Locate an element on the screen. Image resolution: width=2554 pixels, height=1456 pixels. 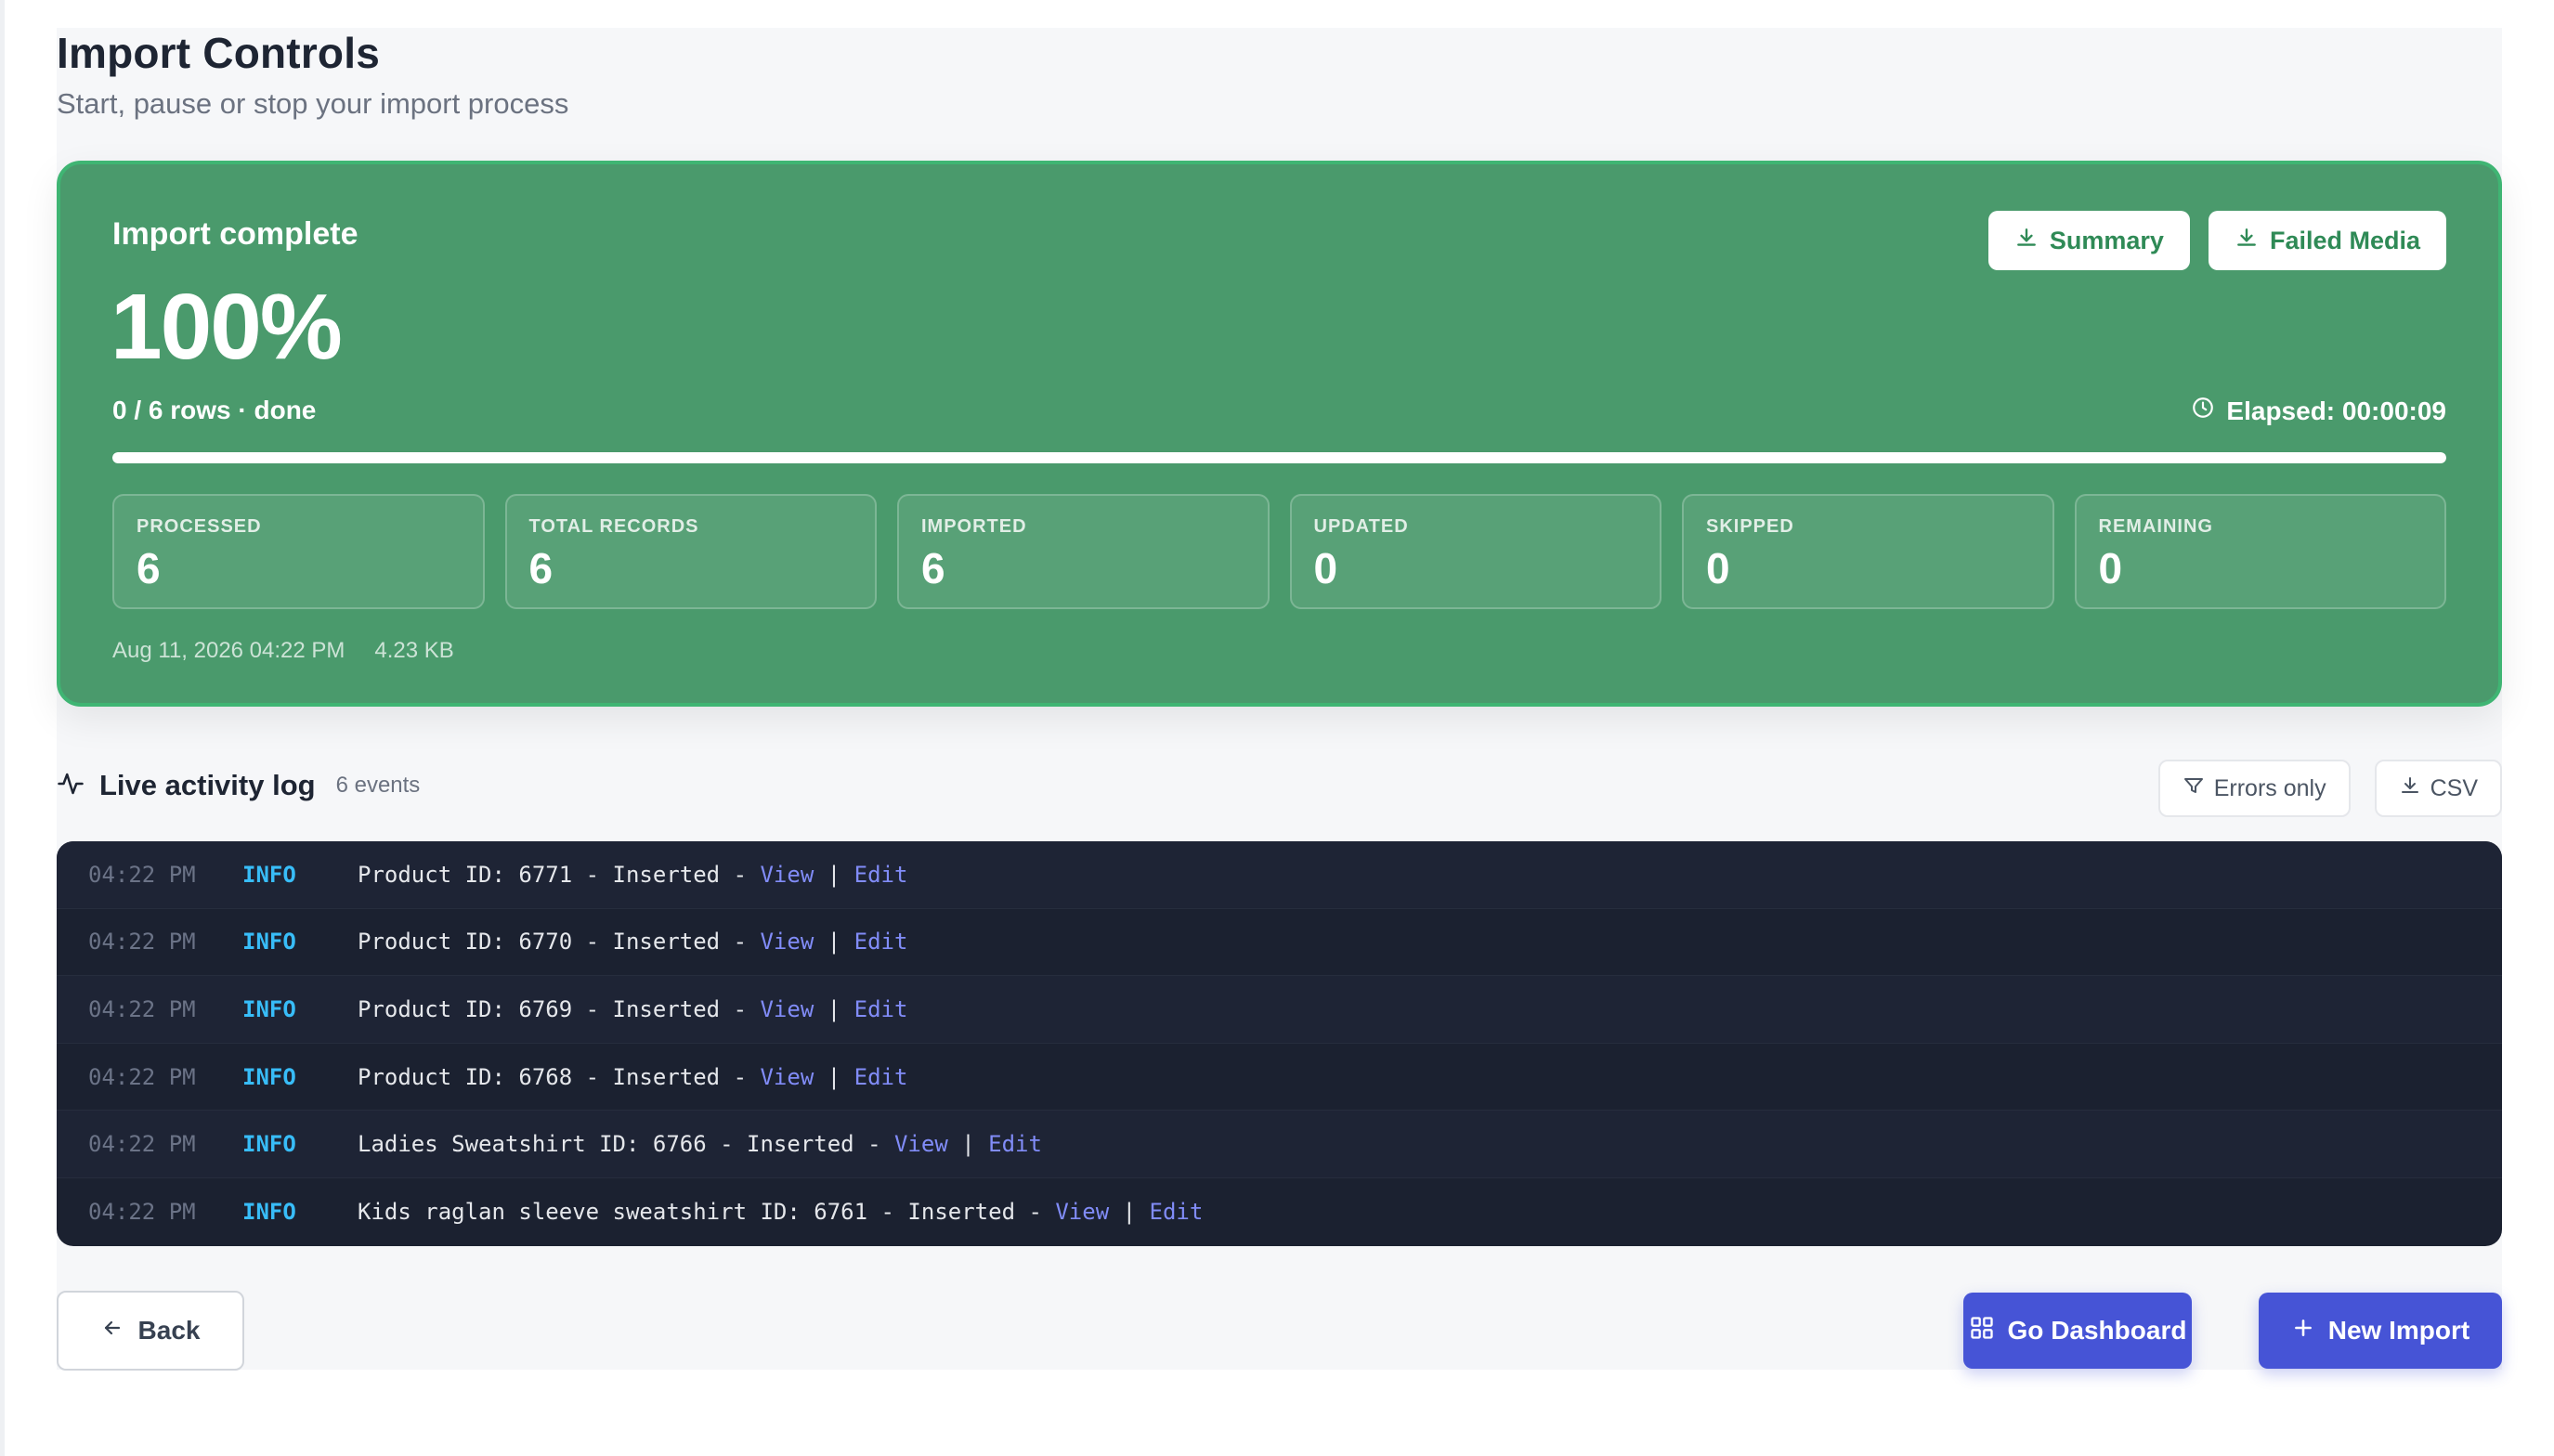
page-title: Import Controls is located at coordinates (218, 53).